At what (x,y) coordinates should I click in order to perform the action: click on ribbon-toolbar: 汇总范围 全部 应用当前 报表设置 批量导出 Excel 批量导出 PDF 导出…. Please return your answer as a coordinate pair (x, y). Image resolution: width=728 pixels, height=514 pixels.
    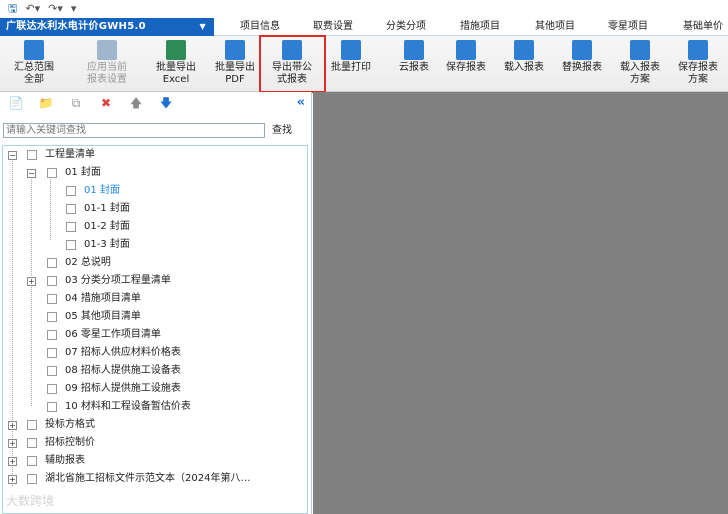
    Looking at the image, I should click on (364, 64).